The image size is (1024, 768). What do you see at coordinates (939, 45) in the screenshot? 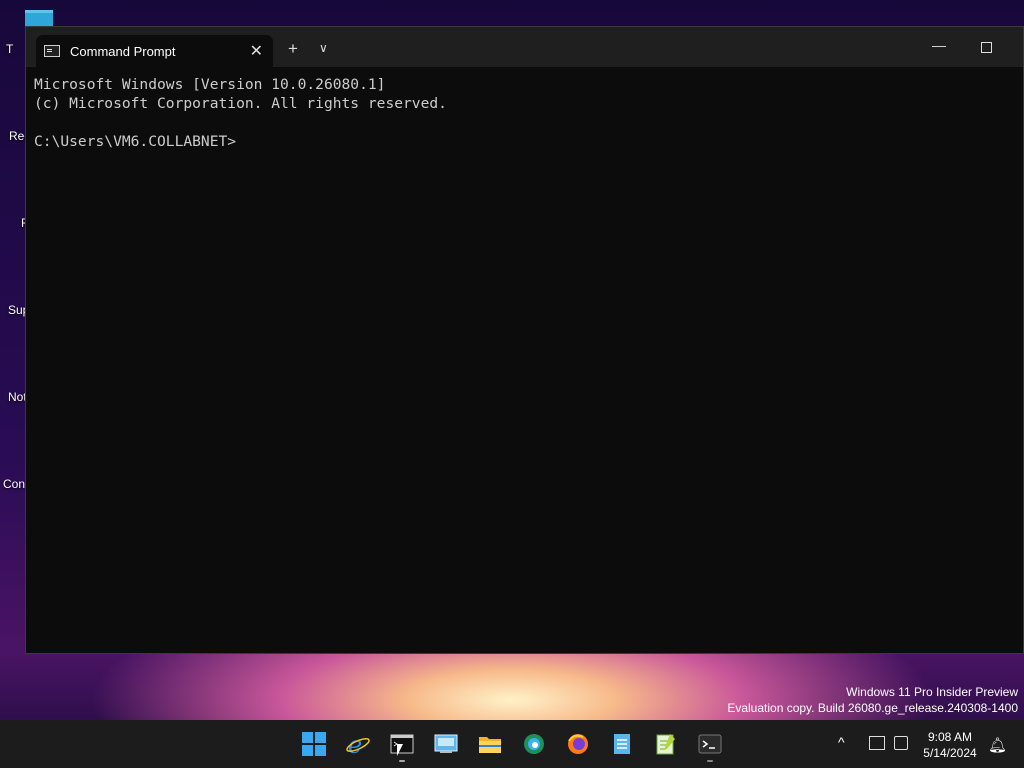
I see `minimize-button: —` at bounding box center [939, 45].